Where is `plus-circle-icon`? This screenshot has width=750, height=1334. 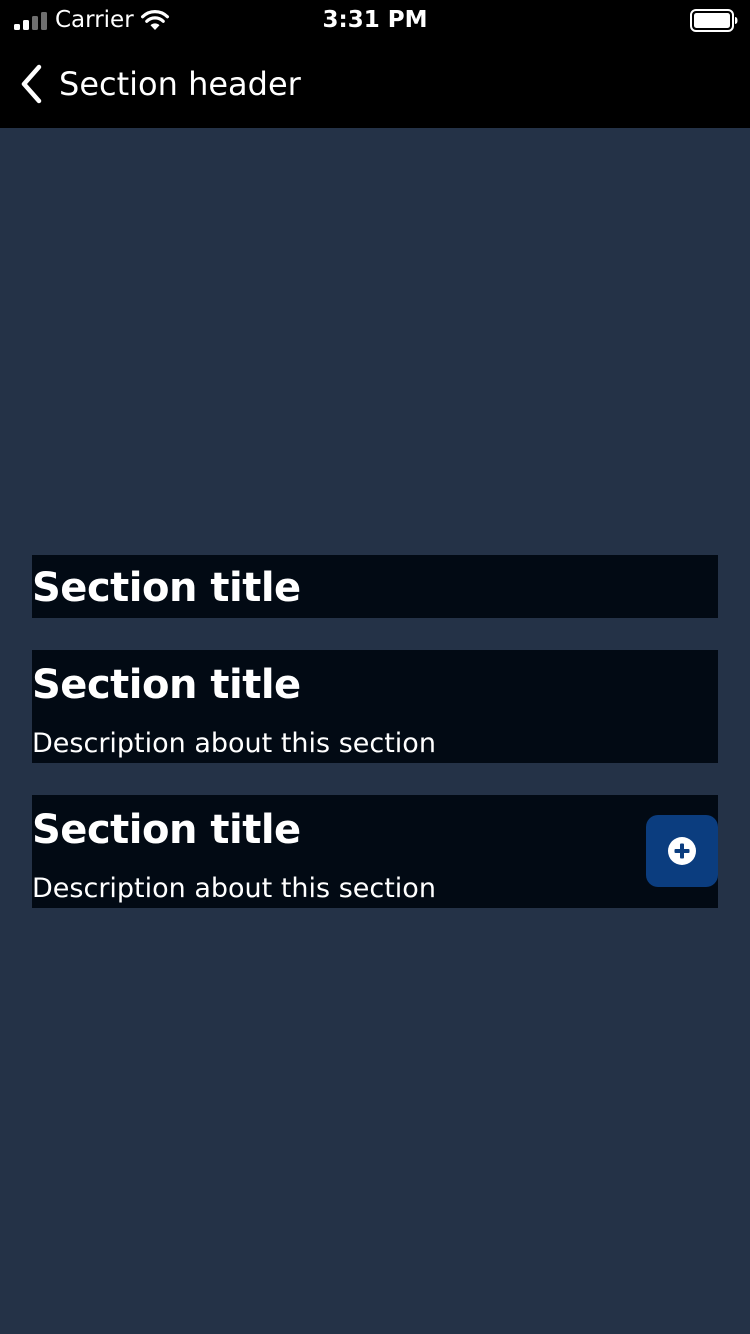 plus-circle-icon is located at coordinates (682, 851).